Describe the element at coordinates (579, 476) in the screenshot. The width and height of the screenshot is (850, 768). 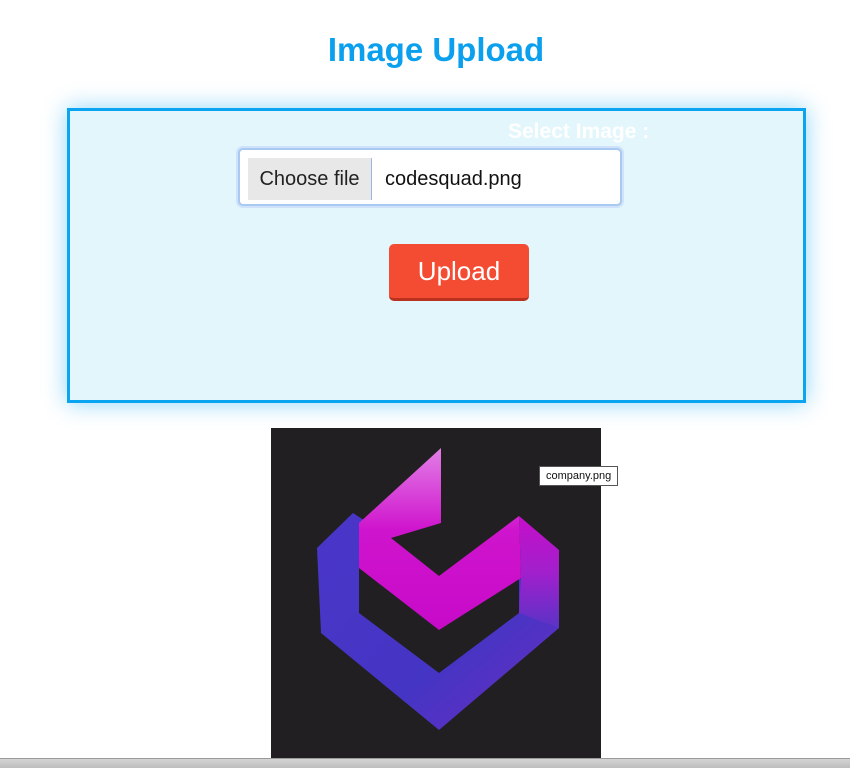
I see `image-tooltip: company.png` at that location.